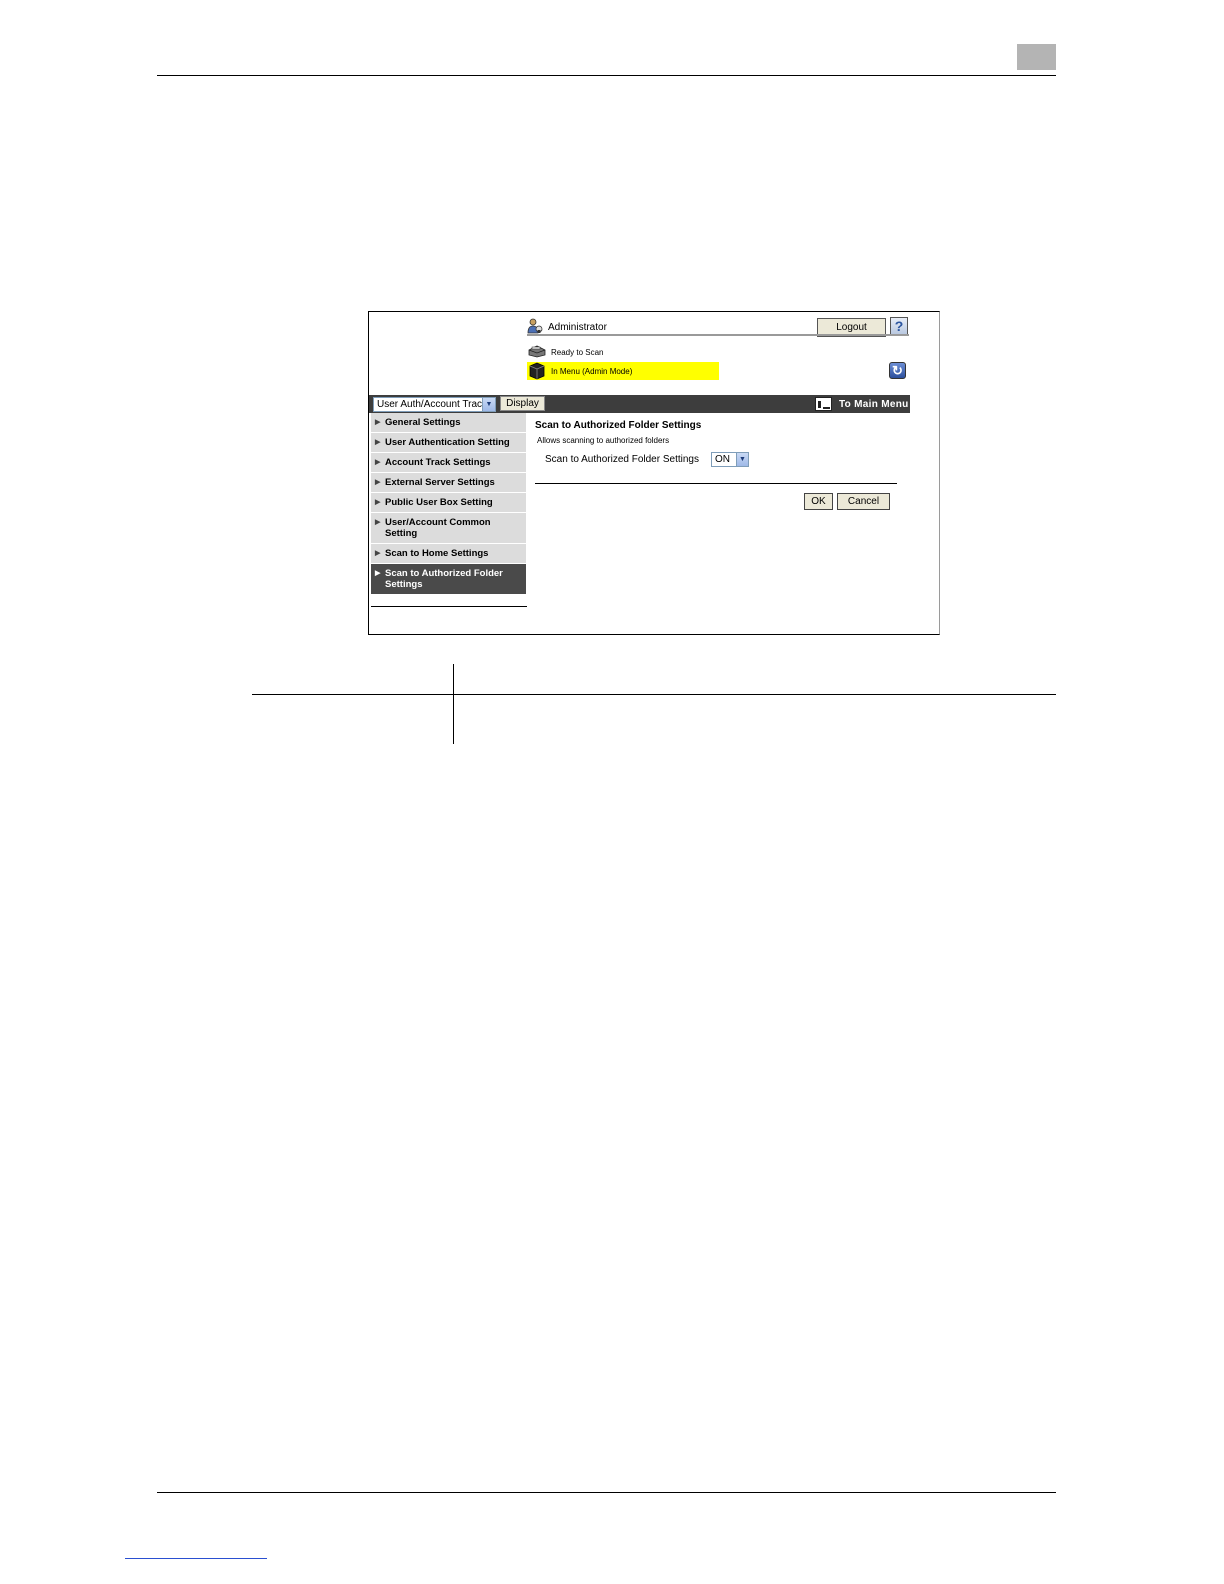 The image size is (1224, 1584). I want to click on header-divider, so click(718, 335).